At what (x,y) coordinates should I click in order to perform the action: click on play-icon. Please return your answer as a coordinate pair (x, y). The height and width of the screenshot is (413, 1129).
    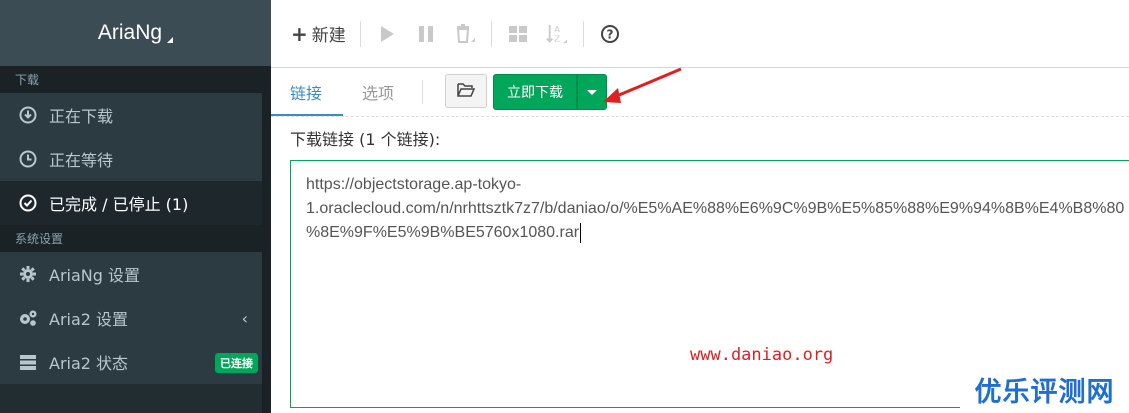
    Looking at the image, I should click on (387, 34).